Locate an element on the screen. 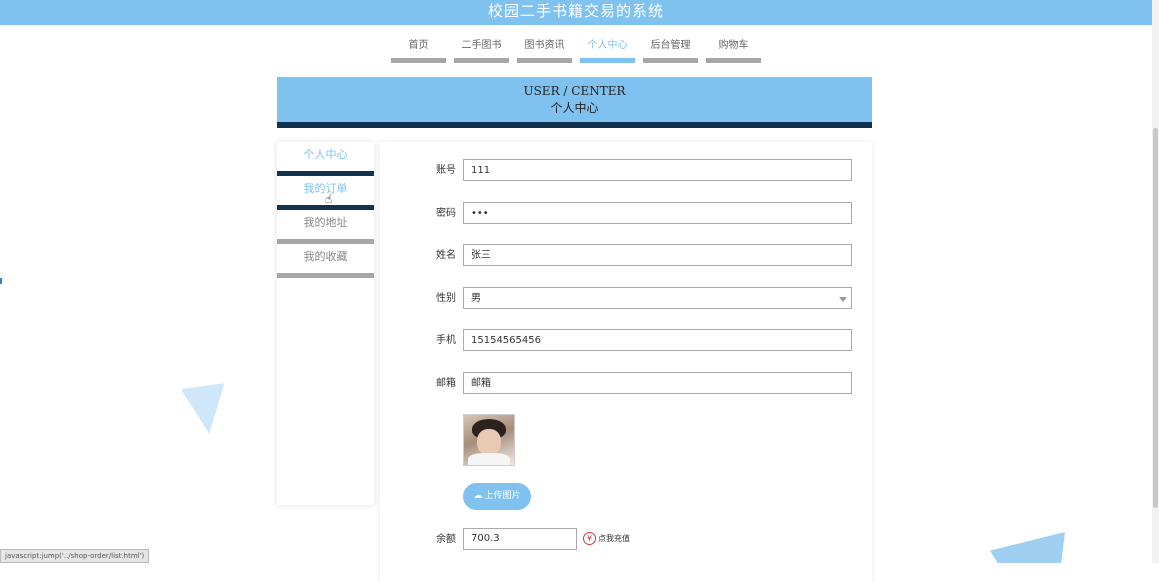 The height and width of the screenshot is (582, 1159). scrollbar-thumb is located at coordinates (1155, 318).